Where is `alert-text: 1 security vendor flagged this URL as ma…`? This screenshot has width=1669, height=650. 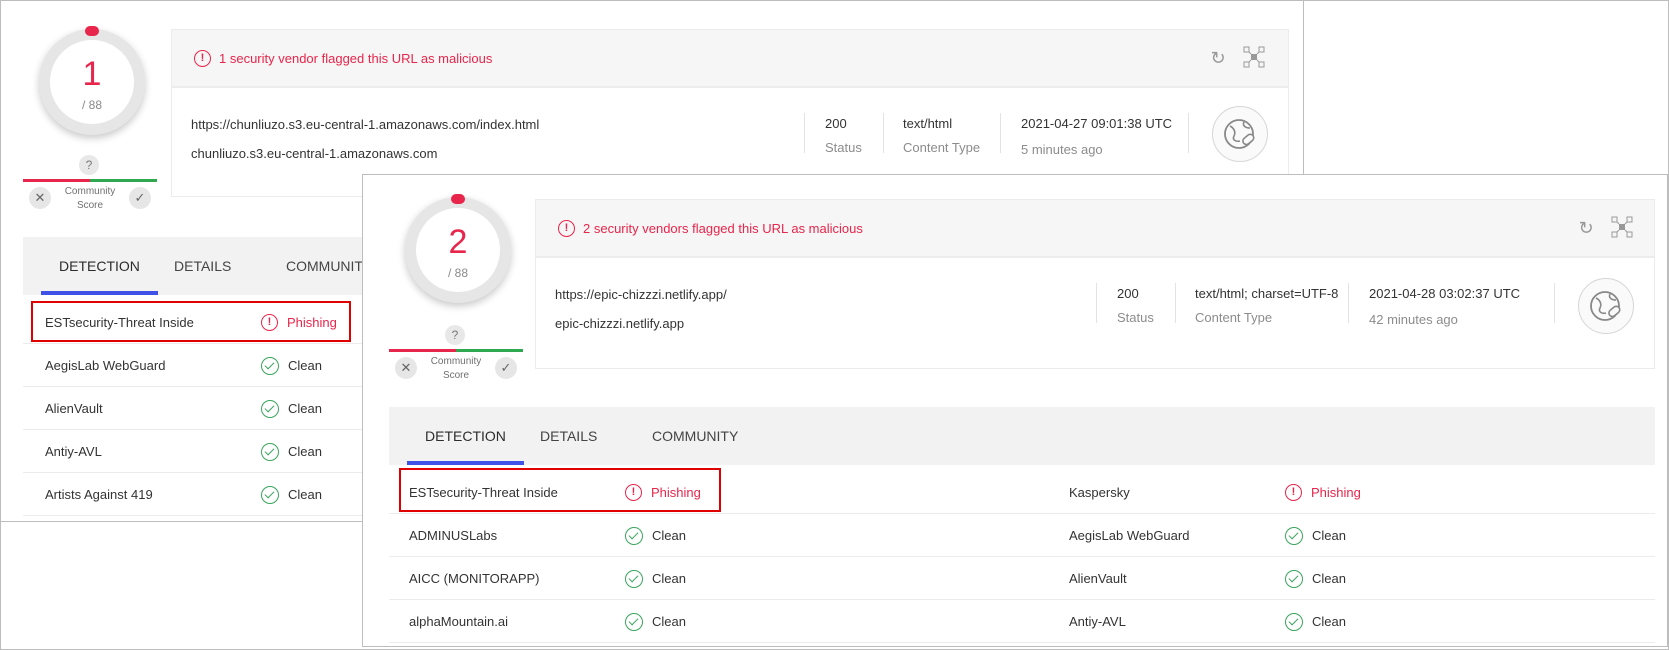 alert-text: 1 security vendor flagged this URL as ma… is located at coordinates (356, 58).